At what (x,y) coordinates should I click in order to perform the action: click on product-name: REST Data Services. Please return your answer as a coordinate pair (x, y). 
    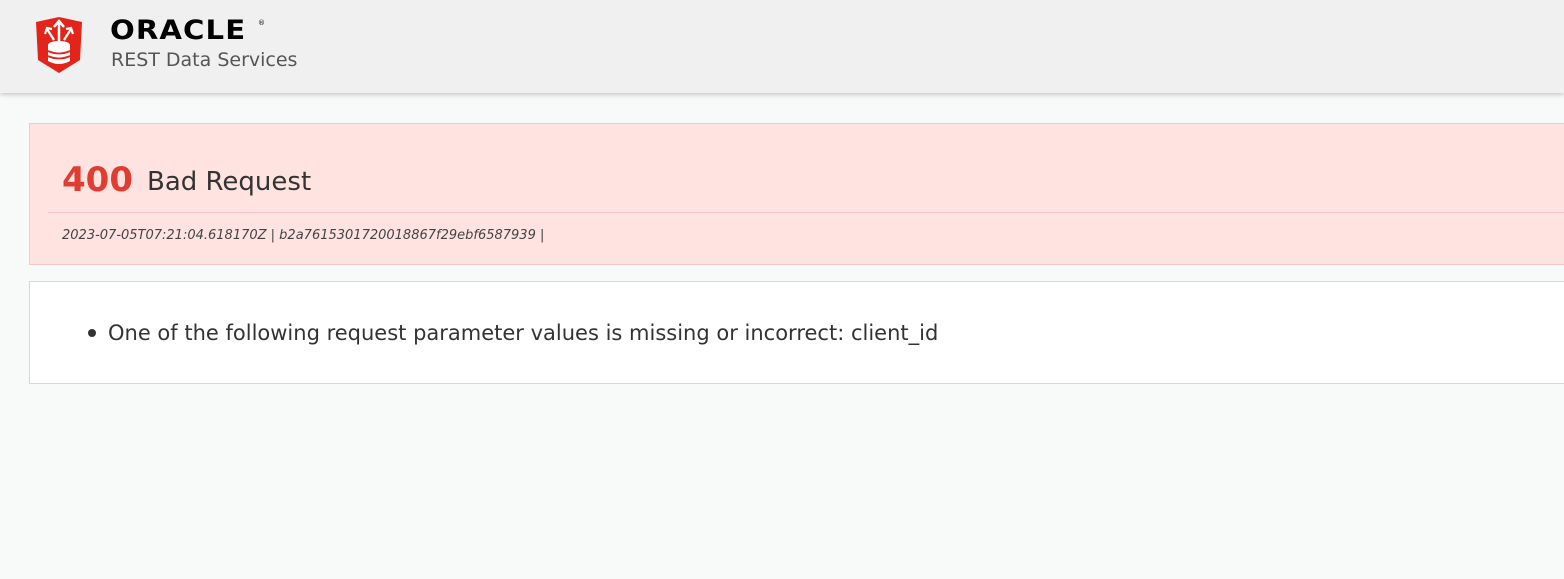
    Looking at the image, I should click on (204, 60).